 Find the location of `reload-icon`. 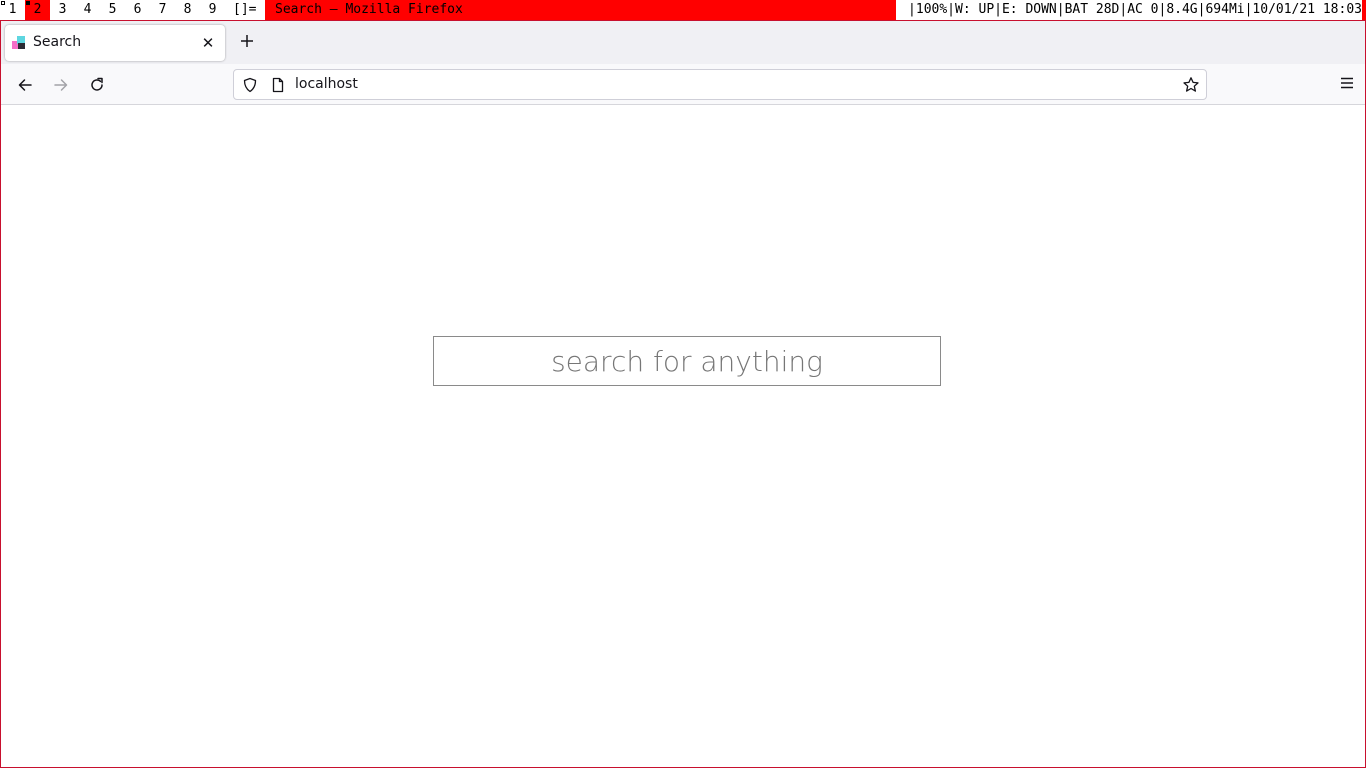

reload-icon is located at coordinates (97, 84).